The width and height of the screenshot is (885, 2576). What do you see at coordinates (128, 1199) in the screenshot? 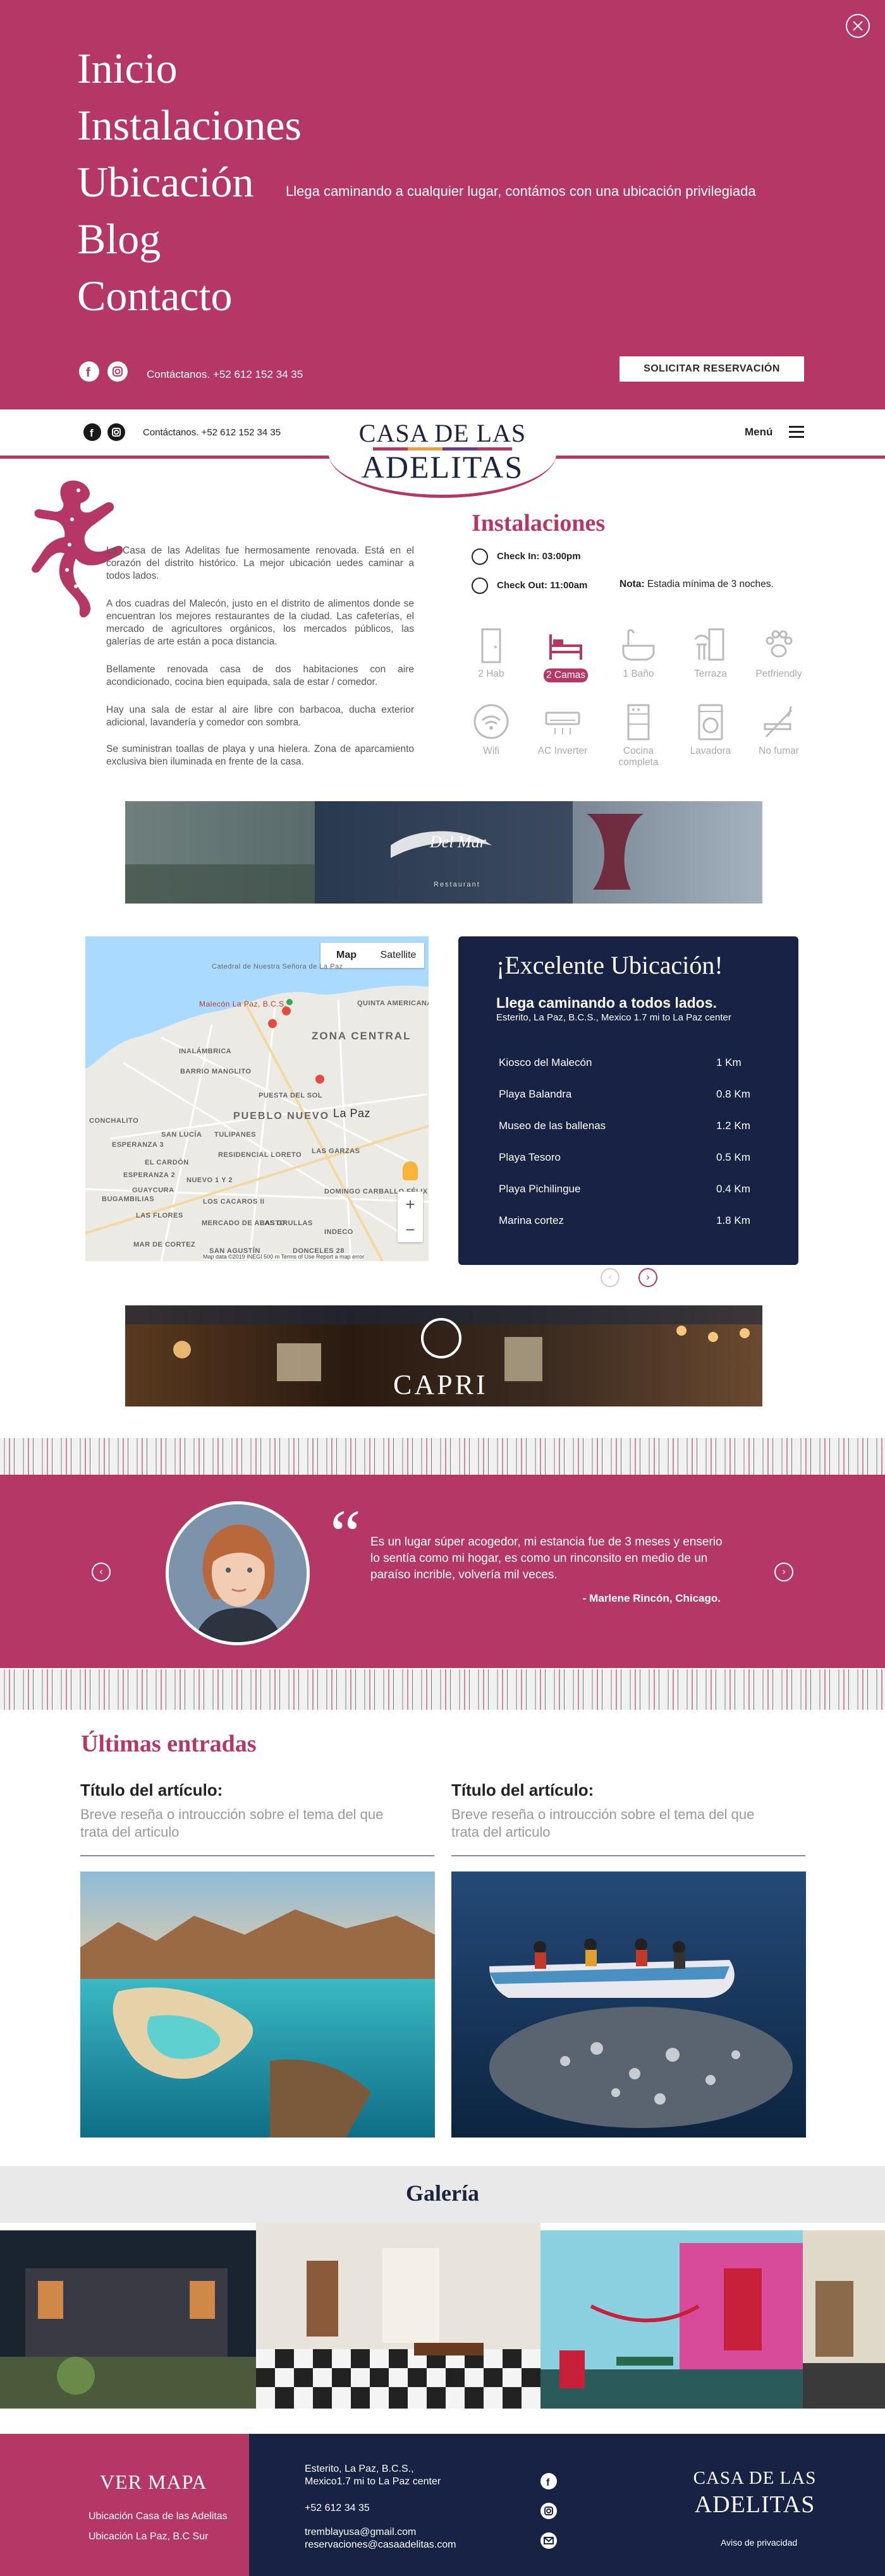
I see `map-label: BUGAMBILIAS` at bounding box center [128, 1199].